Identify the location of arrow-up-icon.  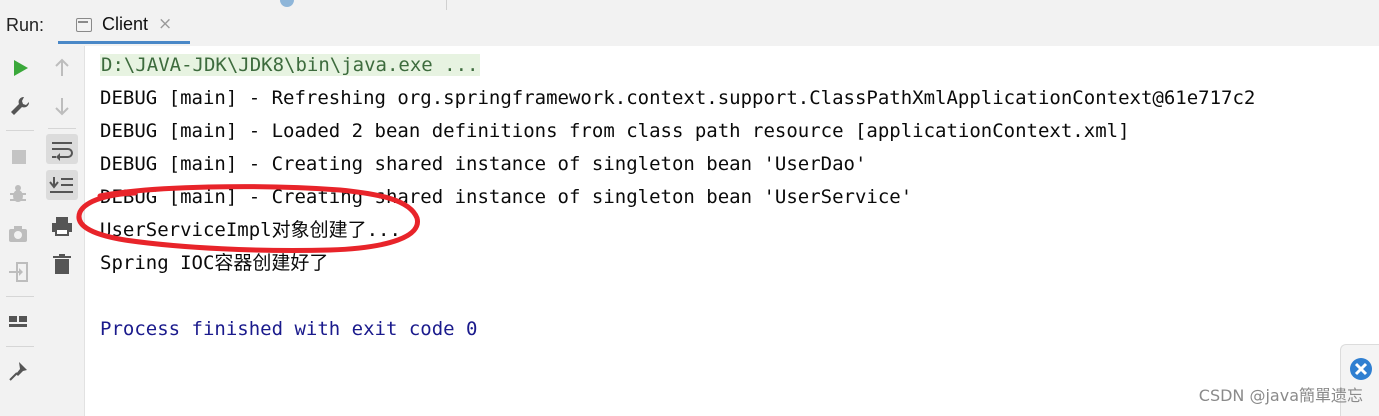
(62, 68).